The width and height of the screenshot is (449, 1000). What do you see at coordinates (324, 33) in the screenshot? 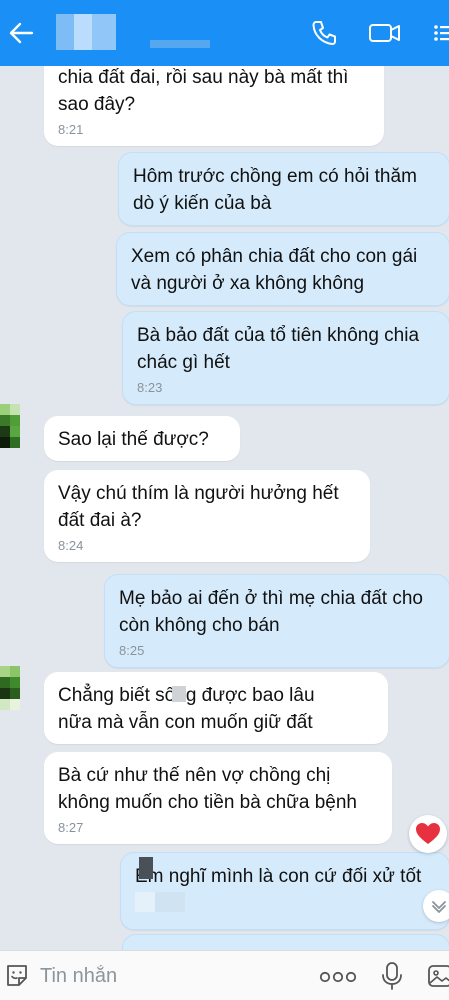
I see `phone-icon` at bounding box center [324, 33].